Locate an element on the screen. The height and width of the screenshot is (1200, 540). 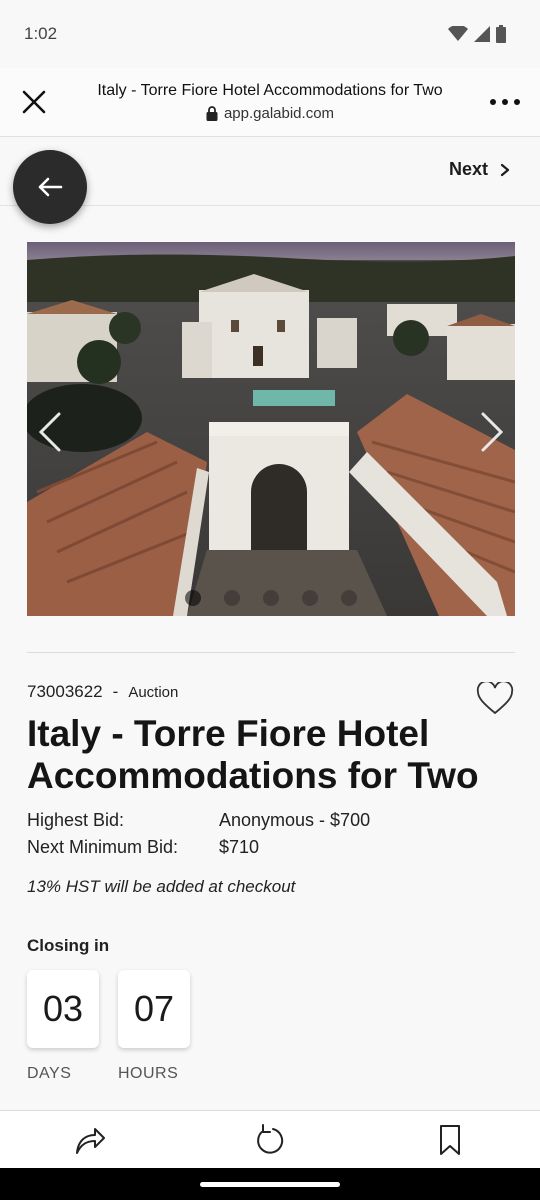
bookmark-icon is located at coordinates (450, 1140).